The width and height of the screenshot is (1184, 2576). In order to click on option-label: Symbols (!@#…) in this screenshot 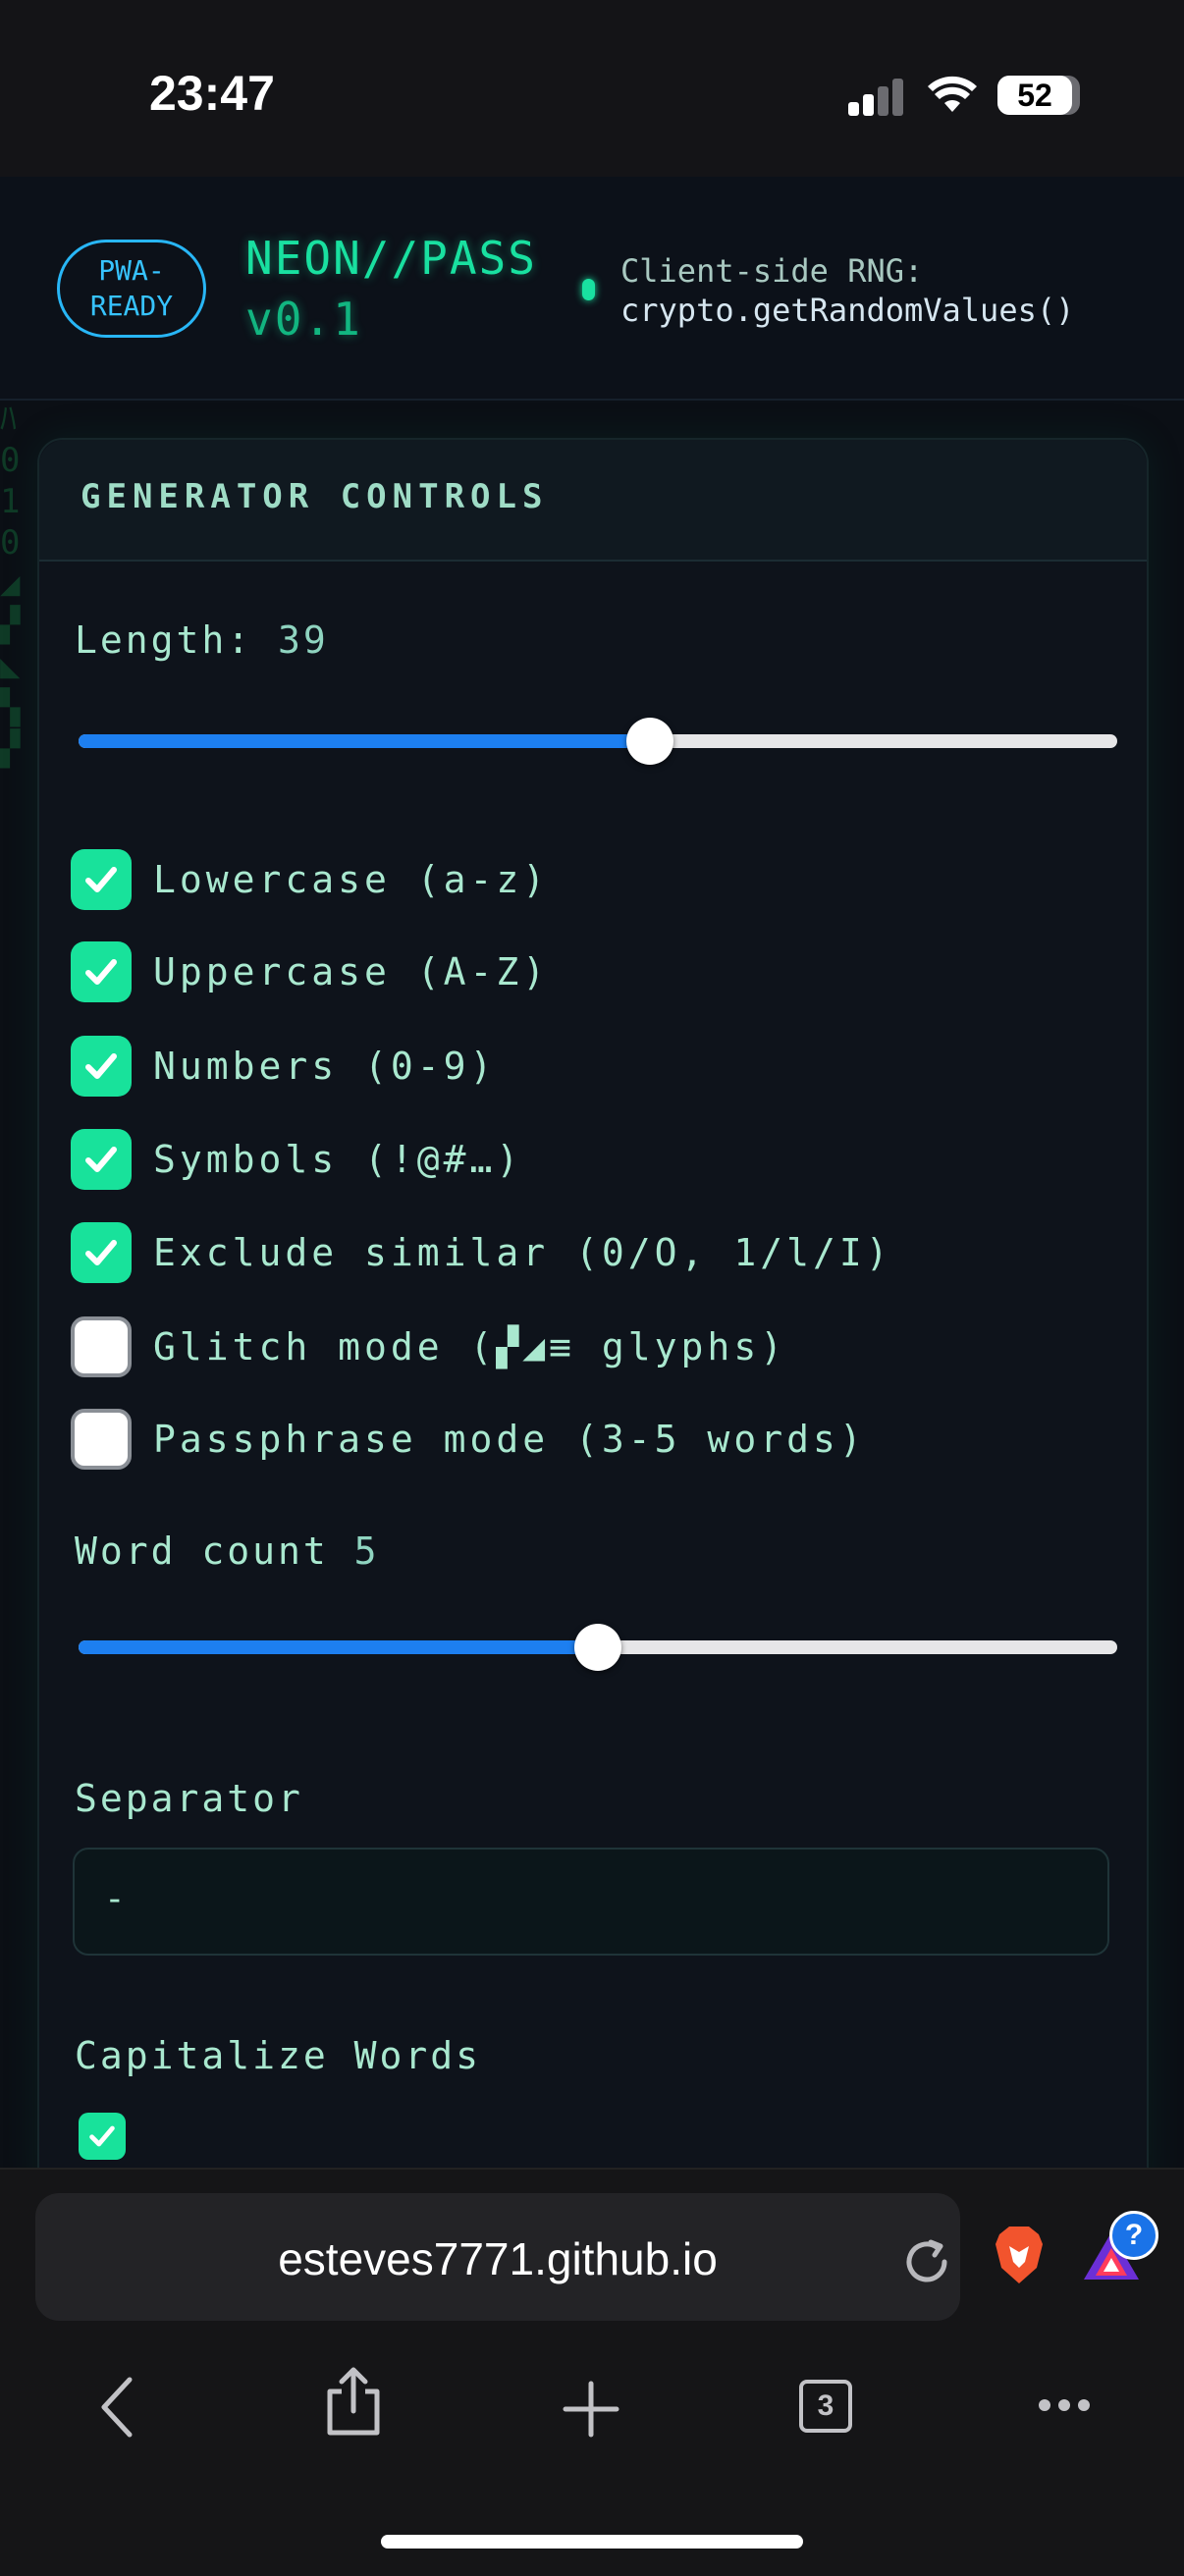, I will do `click(338, 1159)`.